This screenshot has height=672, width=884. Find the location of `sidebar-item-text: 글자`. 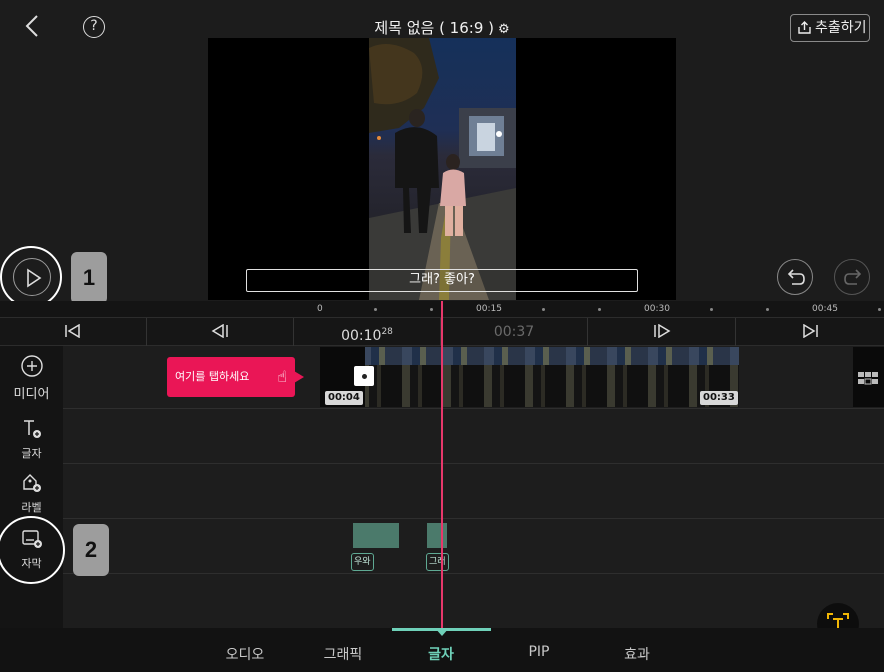

sidebar-item-text: 글자 is located at coordinates (31, 439).